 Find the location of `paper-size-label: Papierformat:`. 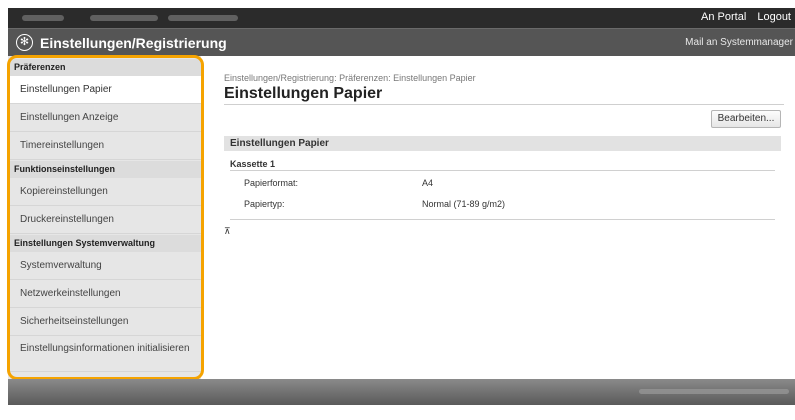

paper-size-label: Papierformat: is located at coordinates (271, 183).